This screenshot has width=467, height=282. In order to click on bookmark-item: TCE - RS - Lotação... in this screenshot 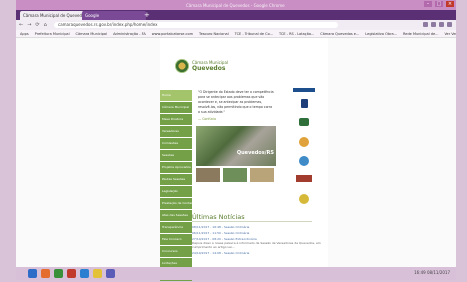, I will do `click(296, 33)`.